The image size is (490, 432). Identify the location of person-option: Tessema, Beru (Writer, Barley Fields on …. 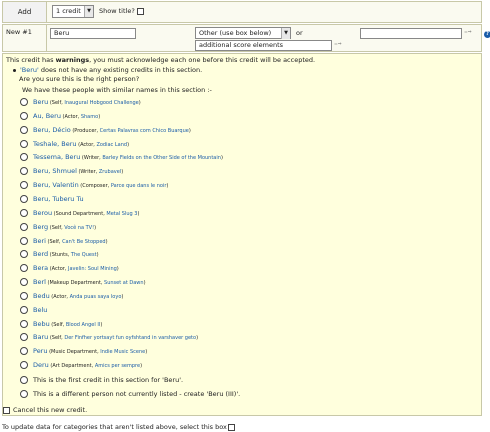
(121, 158).